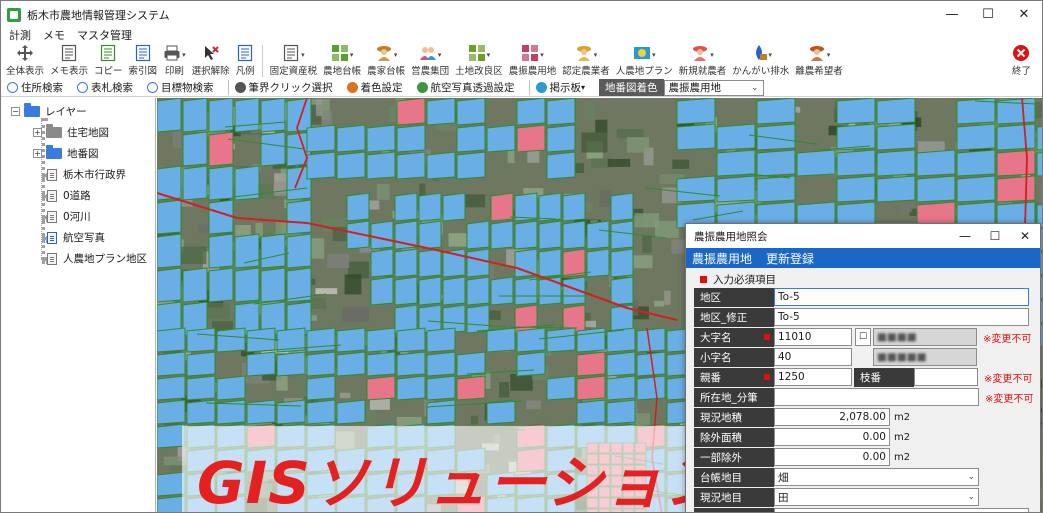 This screenshot has height=513, width=1043. What do you see at coordinates (760, 61) in the screenshot?
I see `toolbar-button-16: ▾ かんがい排水` at bounding box center [760, 61].